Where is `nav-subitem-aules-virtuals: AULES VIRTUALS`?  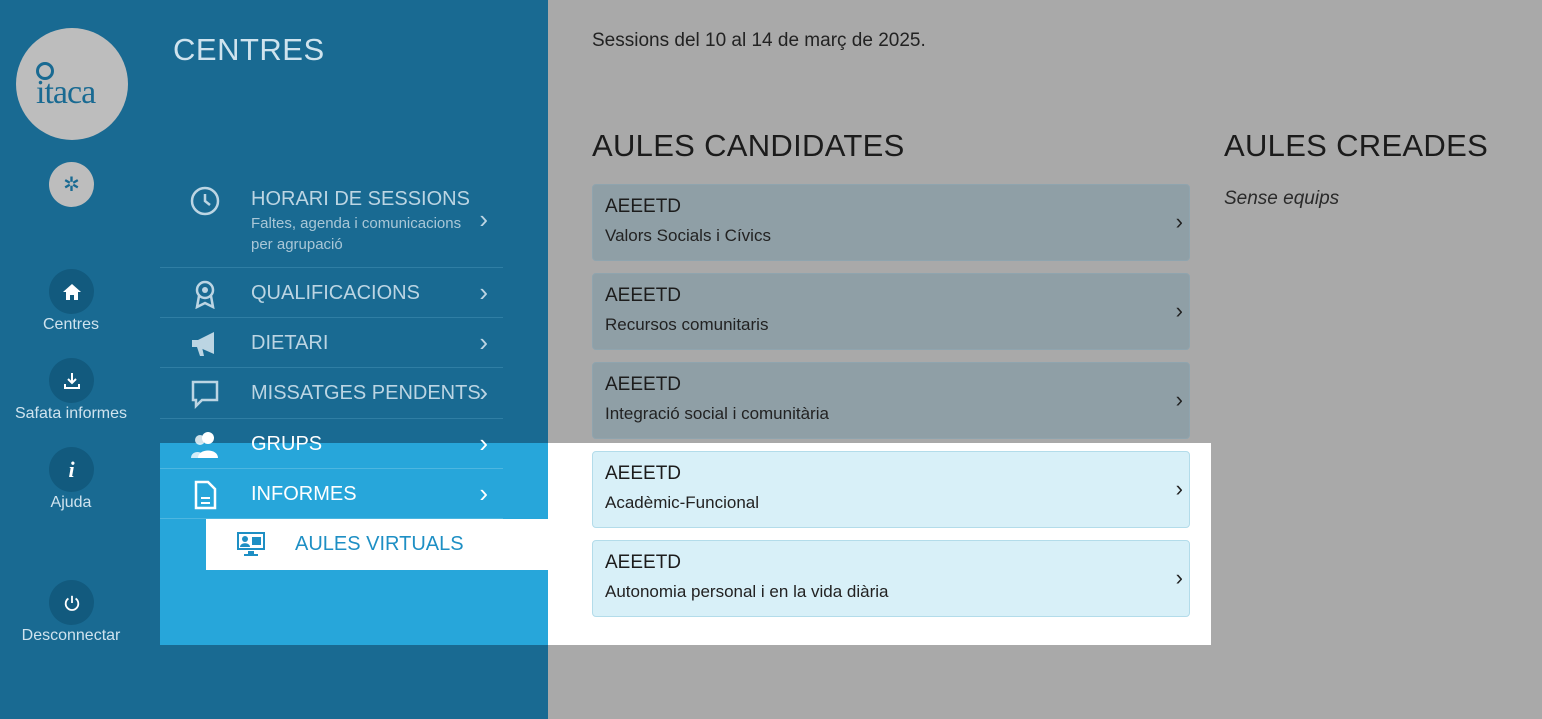 nav-subitem-aules-virtuals: AULES VIRTUALS is located at coordinates (377, 544).